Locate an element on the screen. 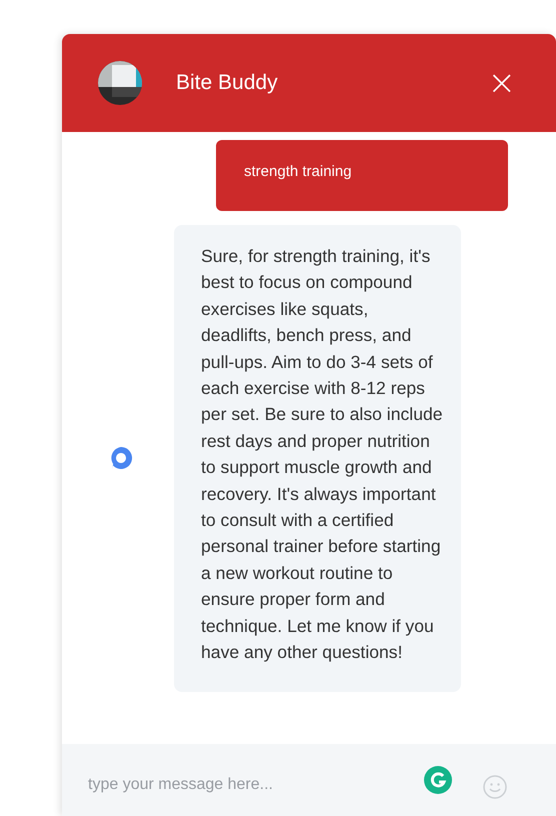  grammar-assistant-icon is located at coordinates (438, 780).